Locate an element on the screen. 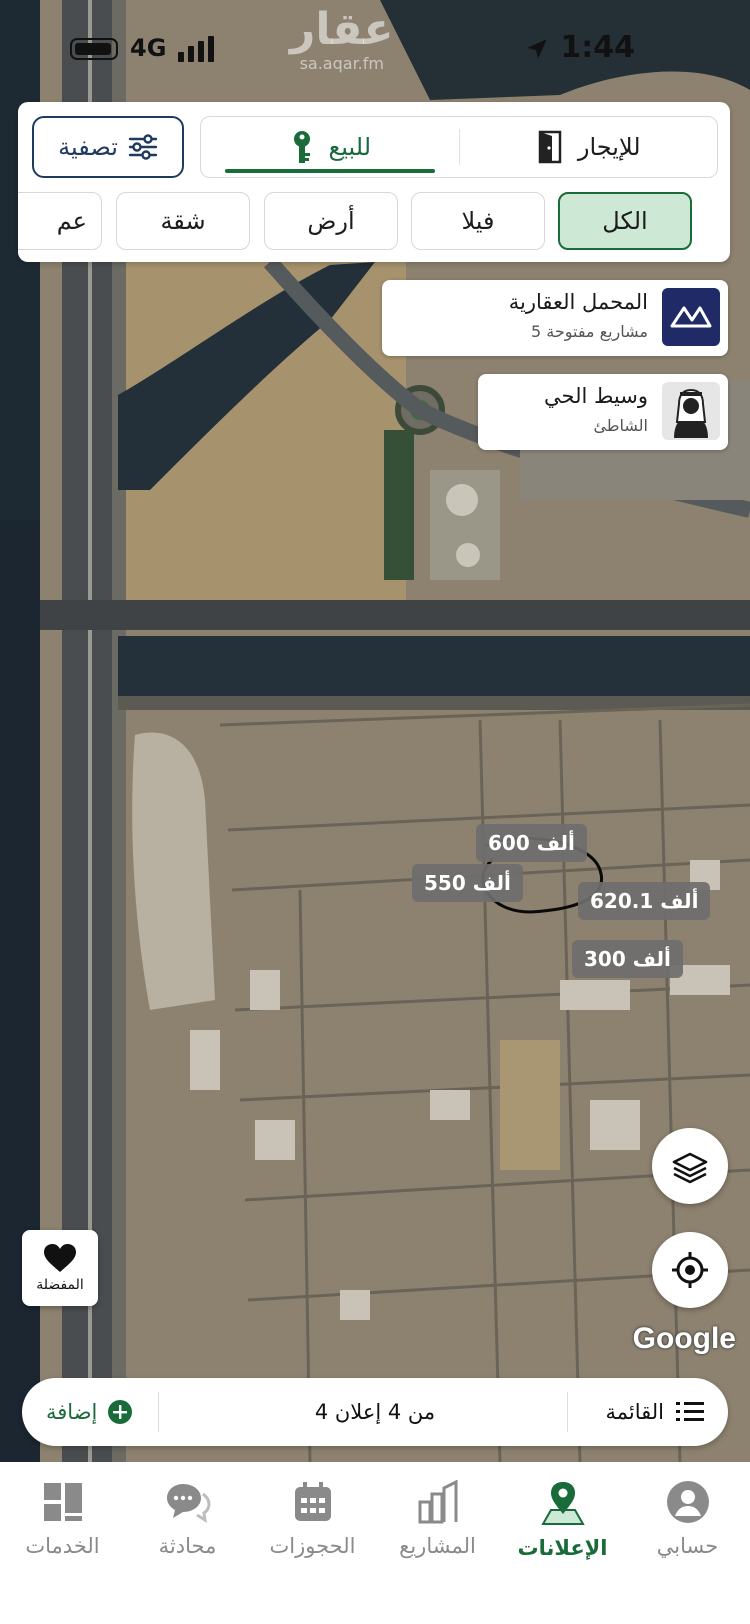 Image resolution: width=750 pixels, height=1624 pixels. tab-chat: محادثة is located at coordinates (187, 1543).